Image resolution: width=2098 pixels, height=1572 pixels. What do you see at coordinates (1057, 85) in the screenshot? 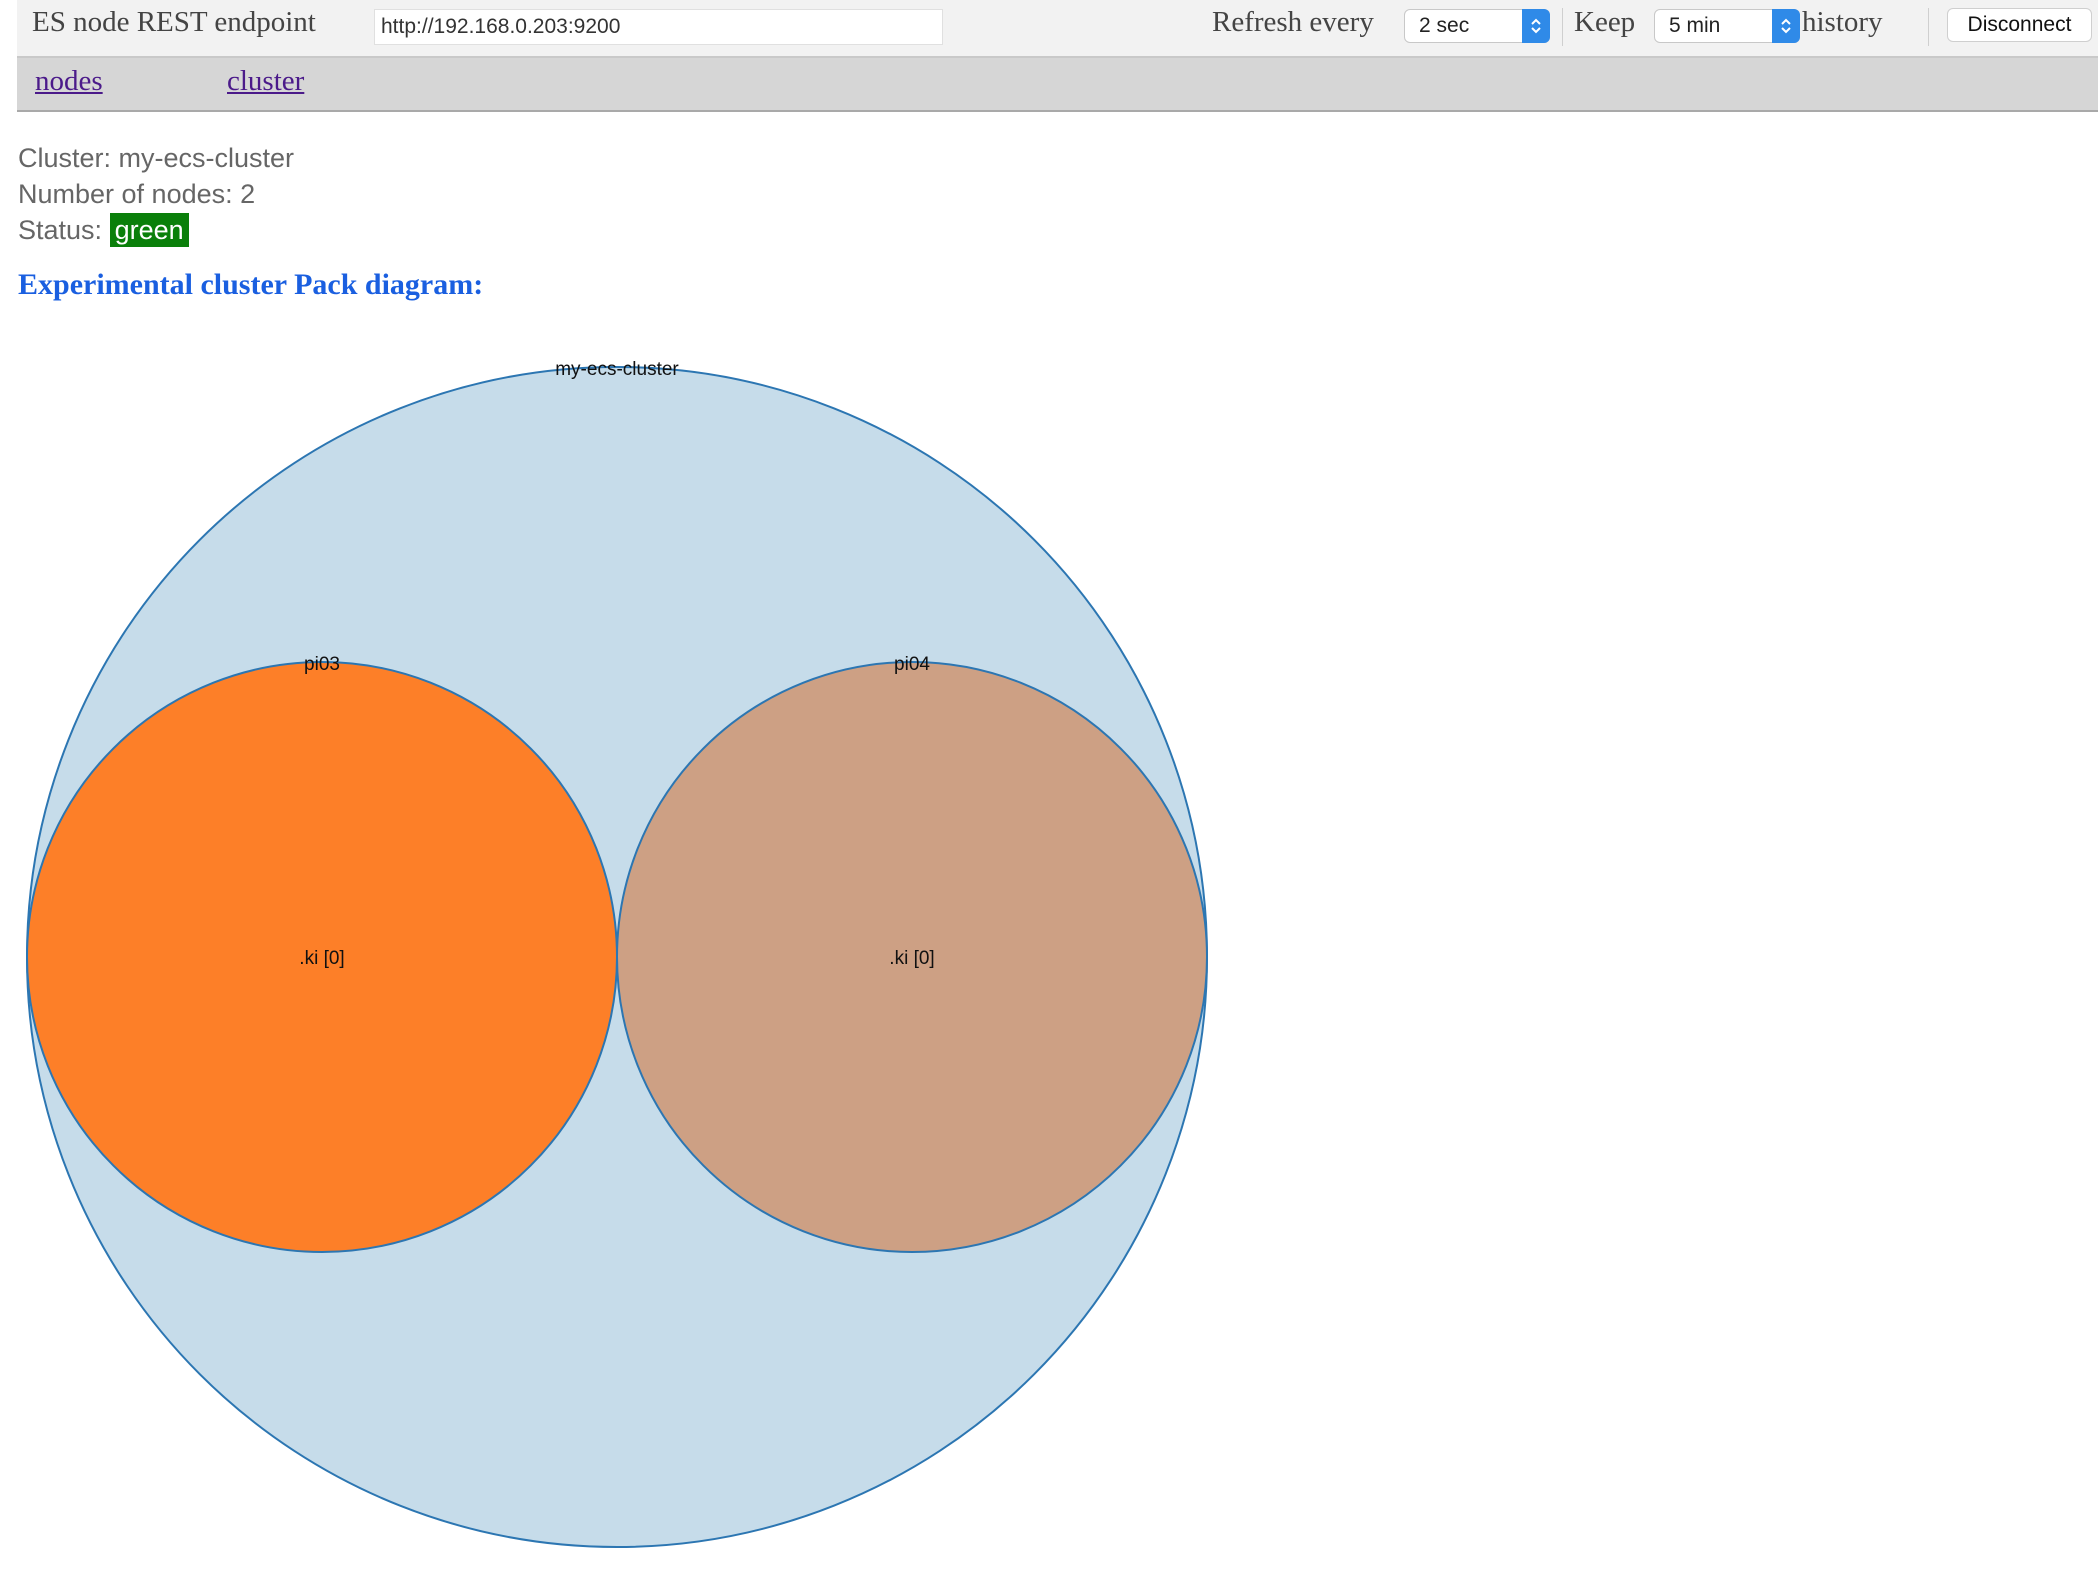
I see `nav-bar: nodes cluster` at bounding box center [1057, 85].